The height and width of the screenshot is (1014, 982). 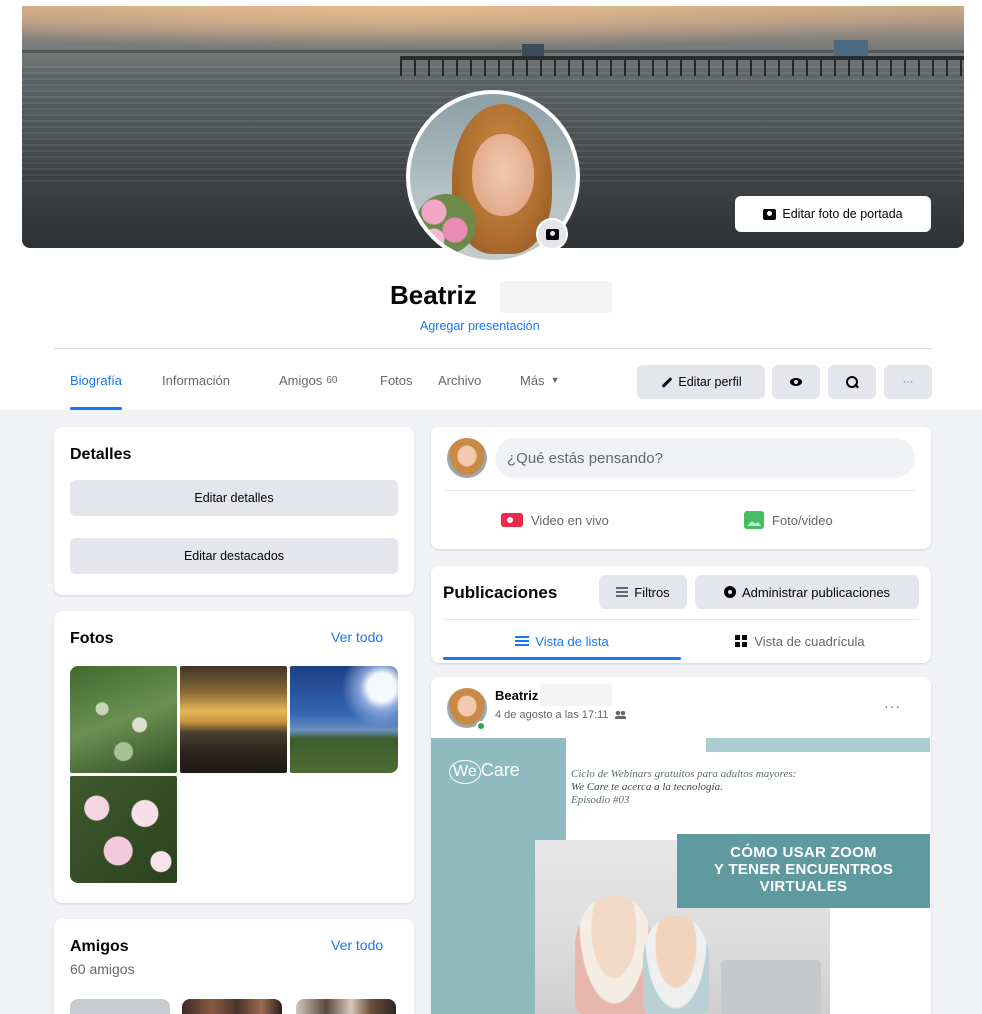 I want to click on edit-cover-button: Editar foto de portada, so click(x=833, y=214).